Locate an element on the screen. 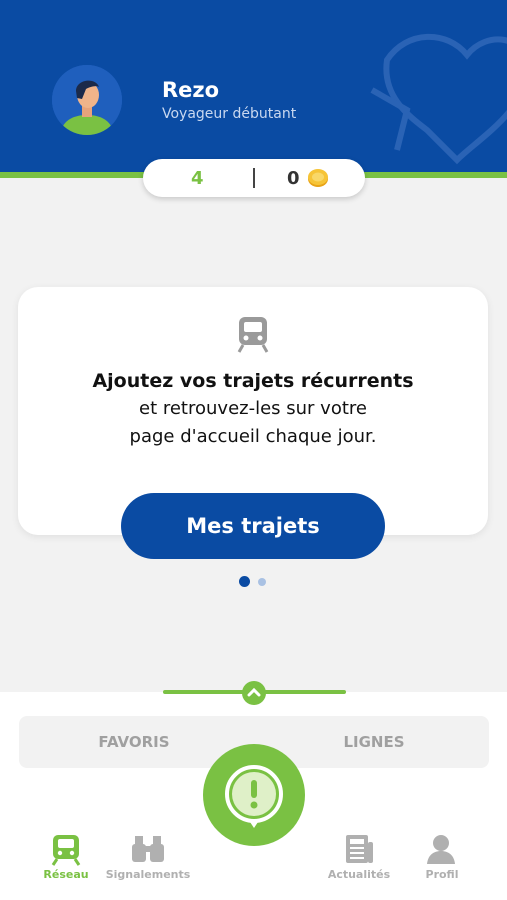  alert-icon is located at coordinates (254, 796).